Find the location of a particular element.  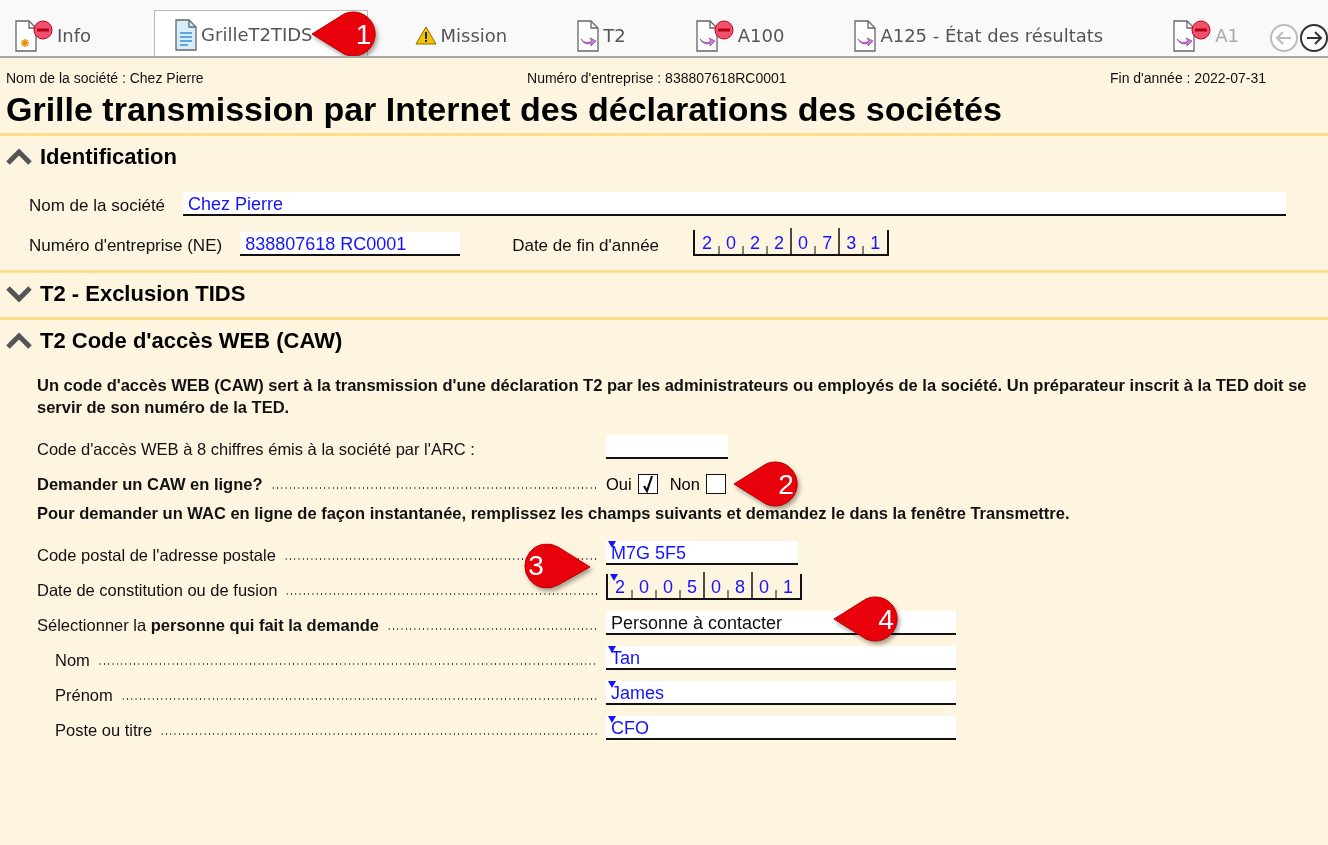

text-field: 838807618 RC0001 is located at coordinates (350, 244).